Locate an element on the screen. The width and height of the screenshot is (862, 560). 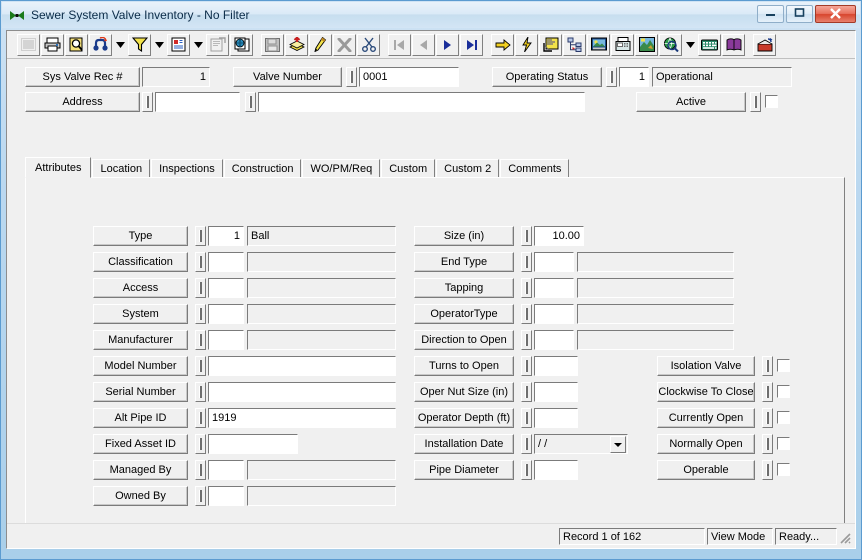
maximize-button is located at coordinates (799, 14).